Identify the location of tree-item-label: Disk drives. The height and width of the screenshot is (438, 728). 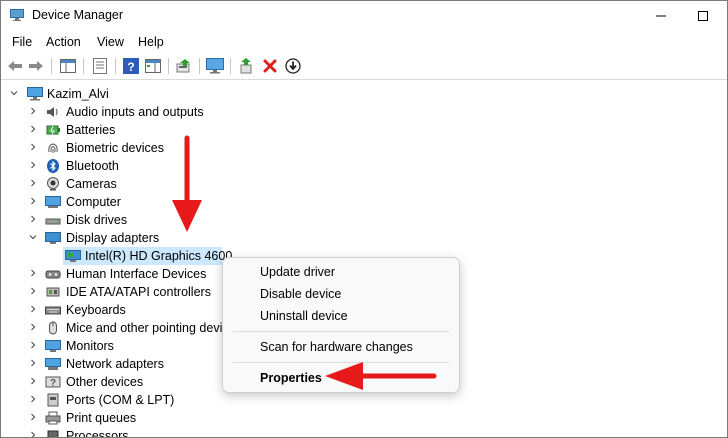
(97, 220).